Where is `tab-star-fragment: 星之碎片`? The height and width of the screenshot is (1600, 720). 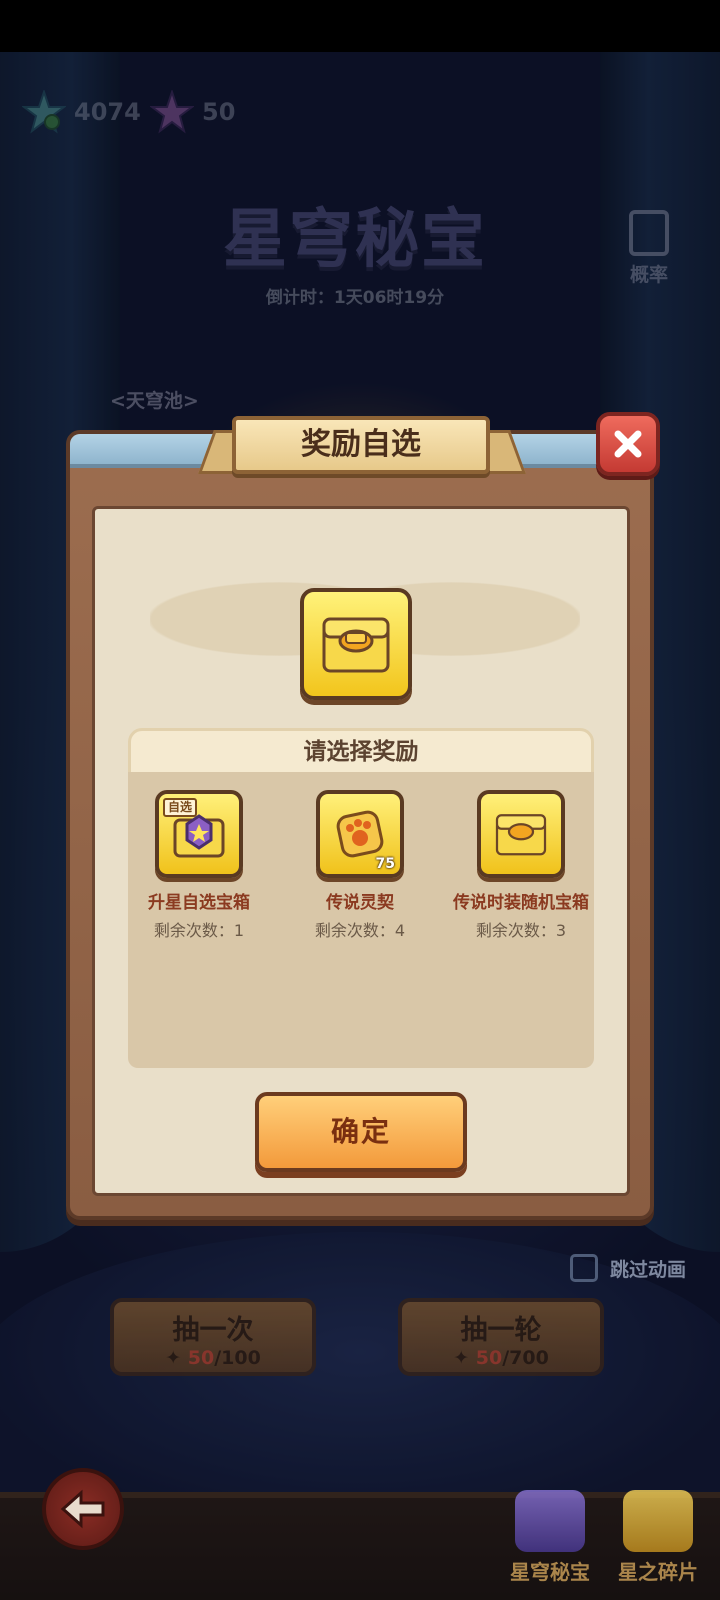
tab-star-fragment: 星之碎片 is located at coordinates (658, 1537).